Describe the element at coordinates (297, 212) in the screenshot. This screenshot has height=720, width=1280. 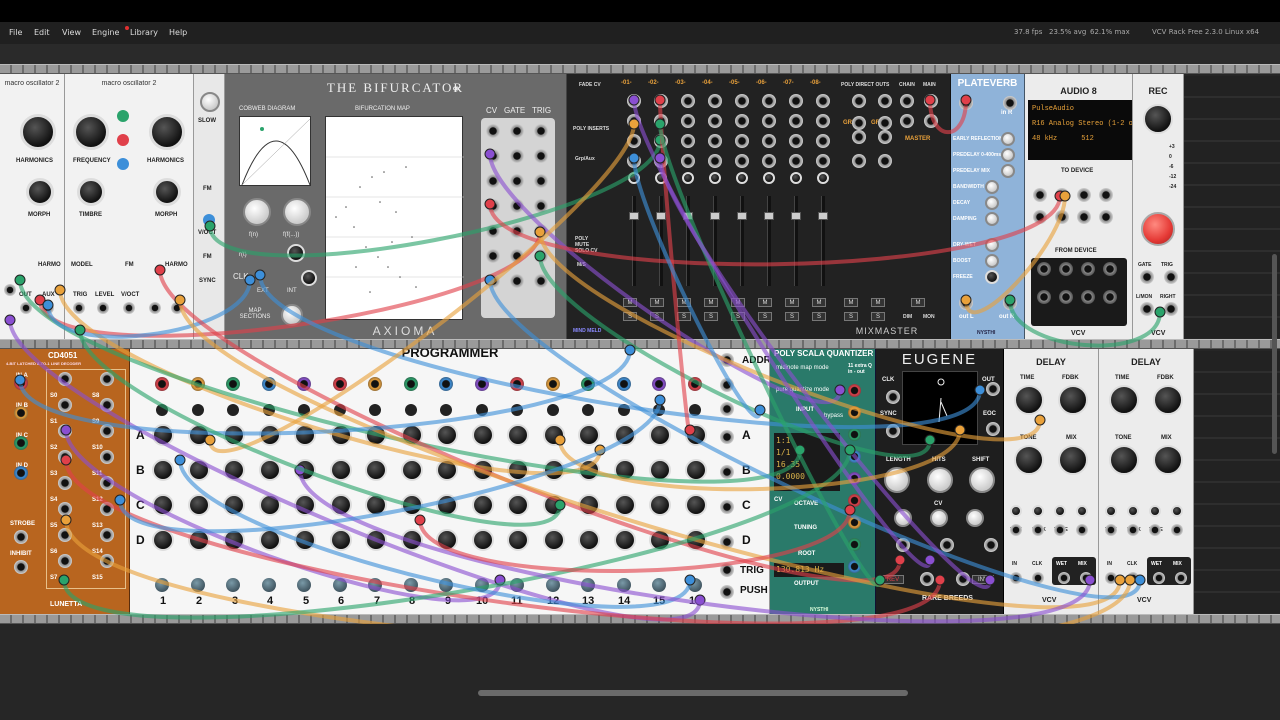
I see `ffn-knob` at that location.